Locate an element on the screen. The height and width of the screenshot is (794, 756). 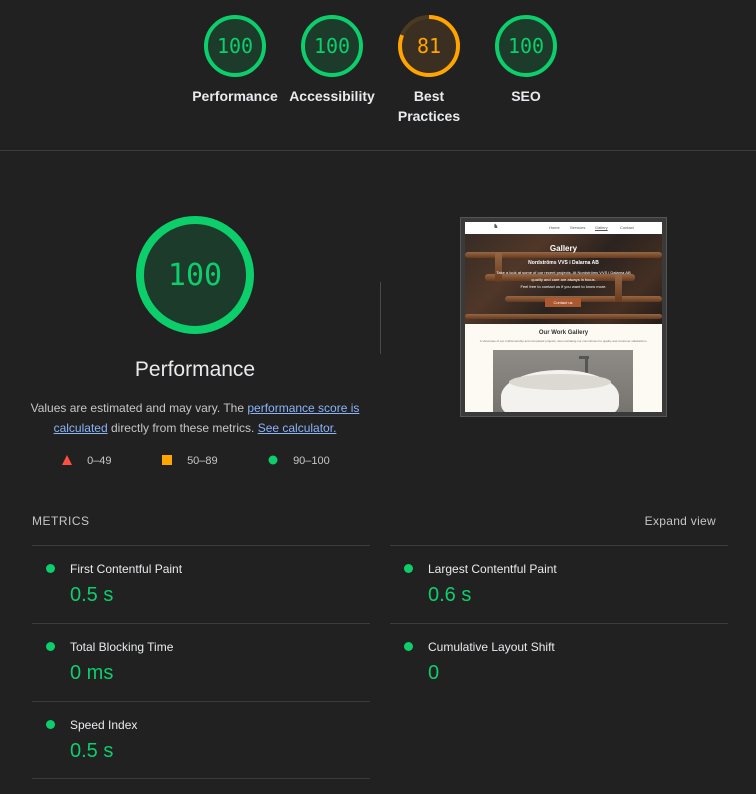
gauge-accessibility: 100 Accessibility is located at coordinates (332, 60).